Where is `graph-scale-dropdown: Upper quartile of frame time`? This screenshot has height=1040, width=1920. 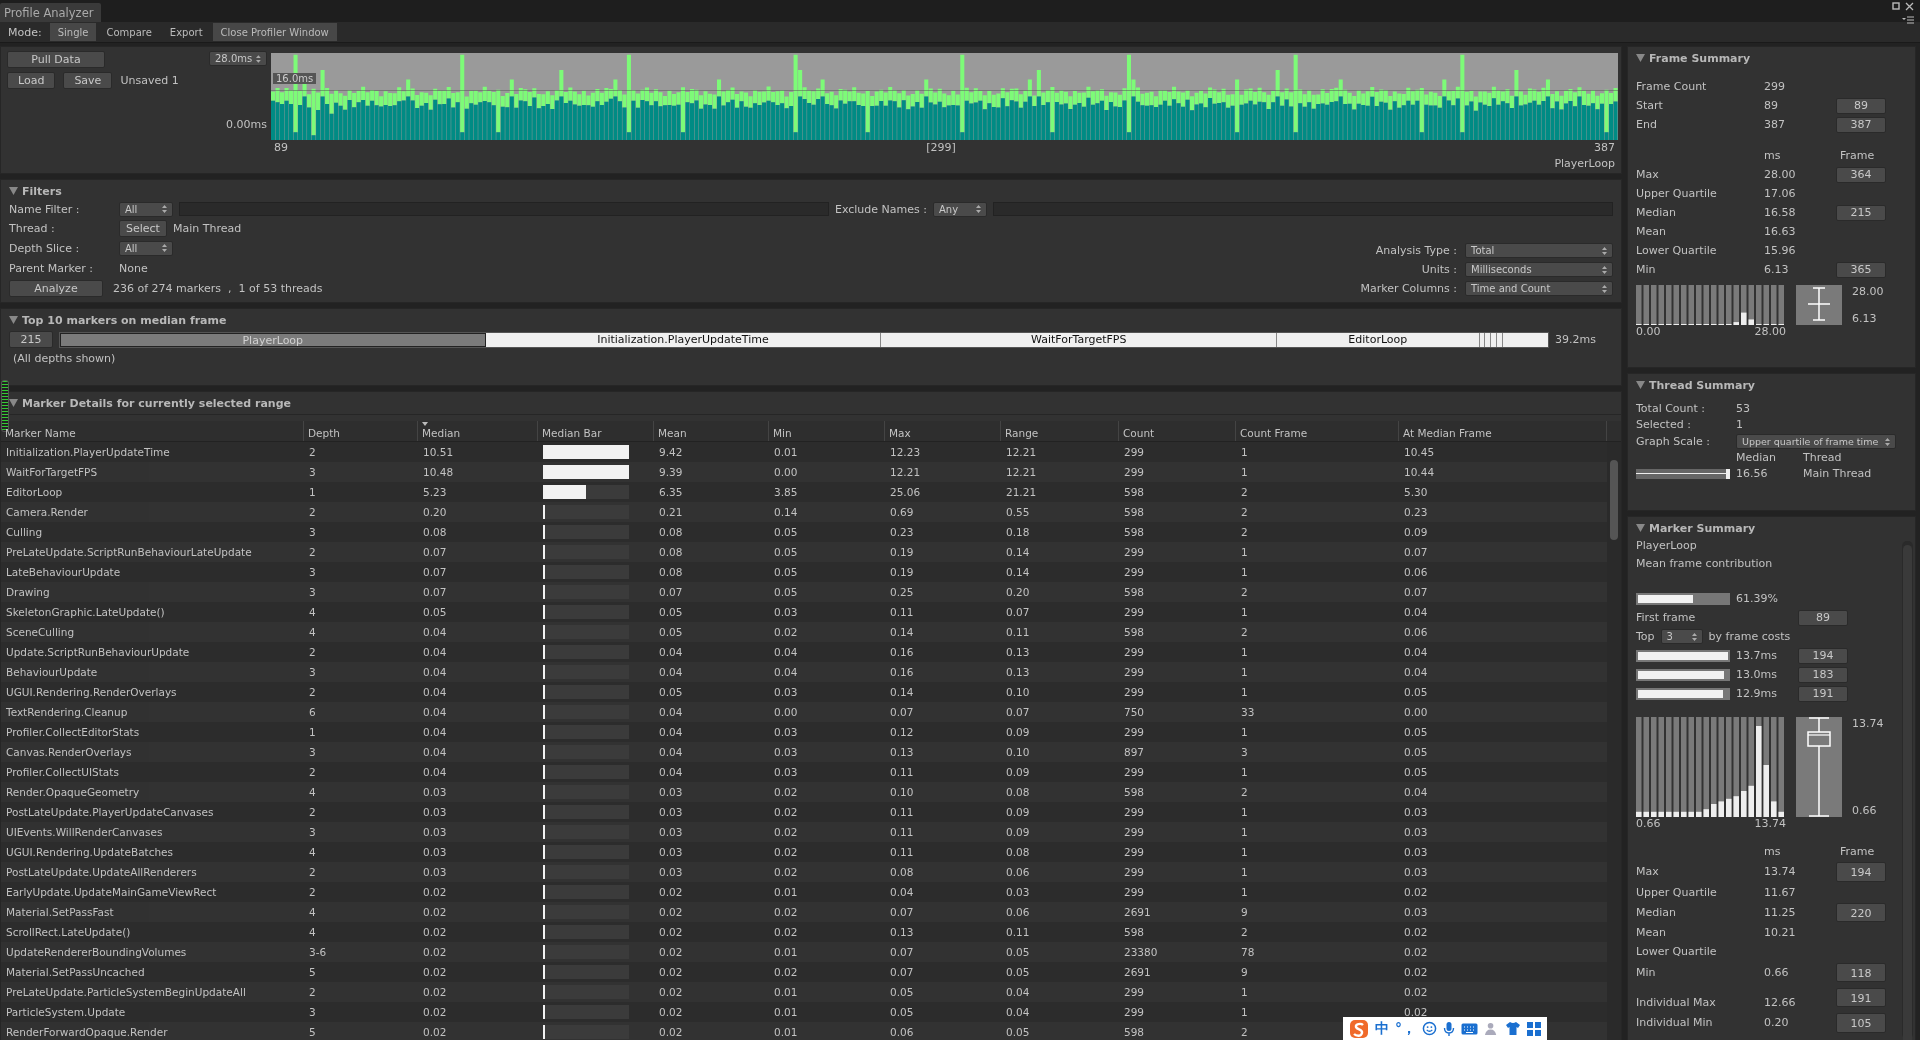
graph-scale-dropdown: Upper quartile of frame time is located at coordinates (1816, 441).